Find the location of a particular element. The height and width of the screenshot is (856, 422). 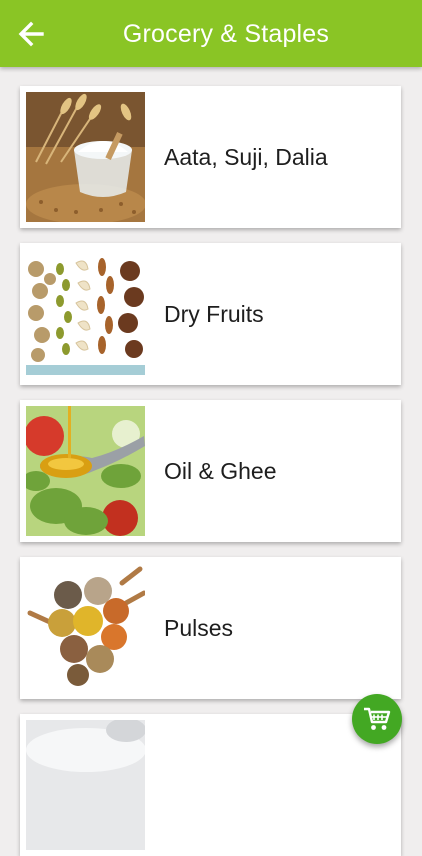

pulses-spoons-image is located at coordinates (85, 628).